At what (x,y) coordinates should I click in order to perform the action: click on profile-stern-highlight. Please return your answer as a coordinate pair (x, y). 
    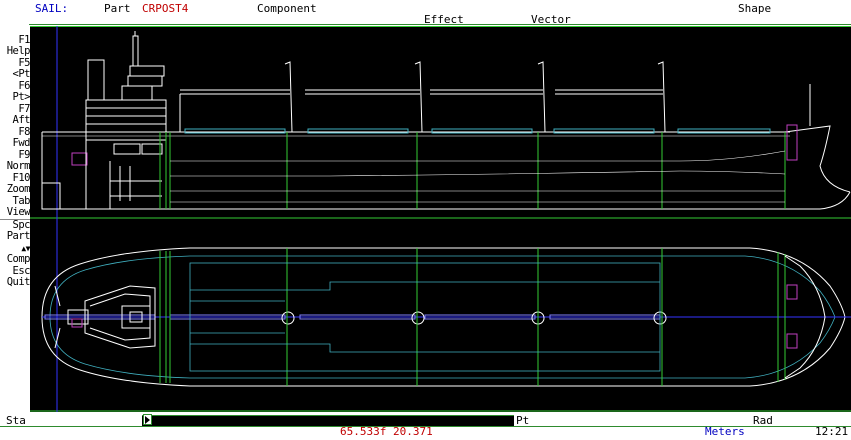
    Looking at the image, I should click on (79, 159).